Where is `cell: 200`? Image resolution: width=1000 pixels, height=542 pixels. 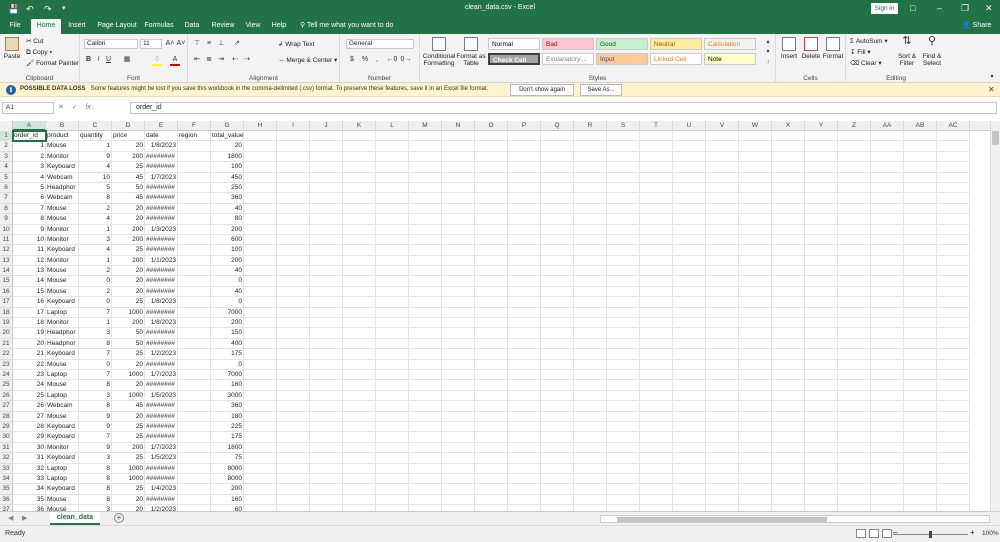
cell: 200 is located at coordinates (227, 261).